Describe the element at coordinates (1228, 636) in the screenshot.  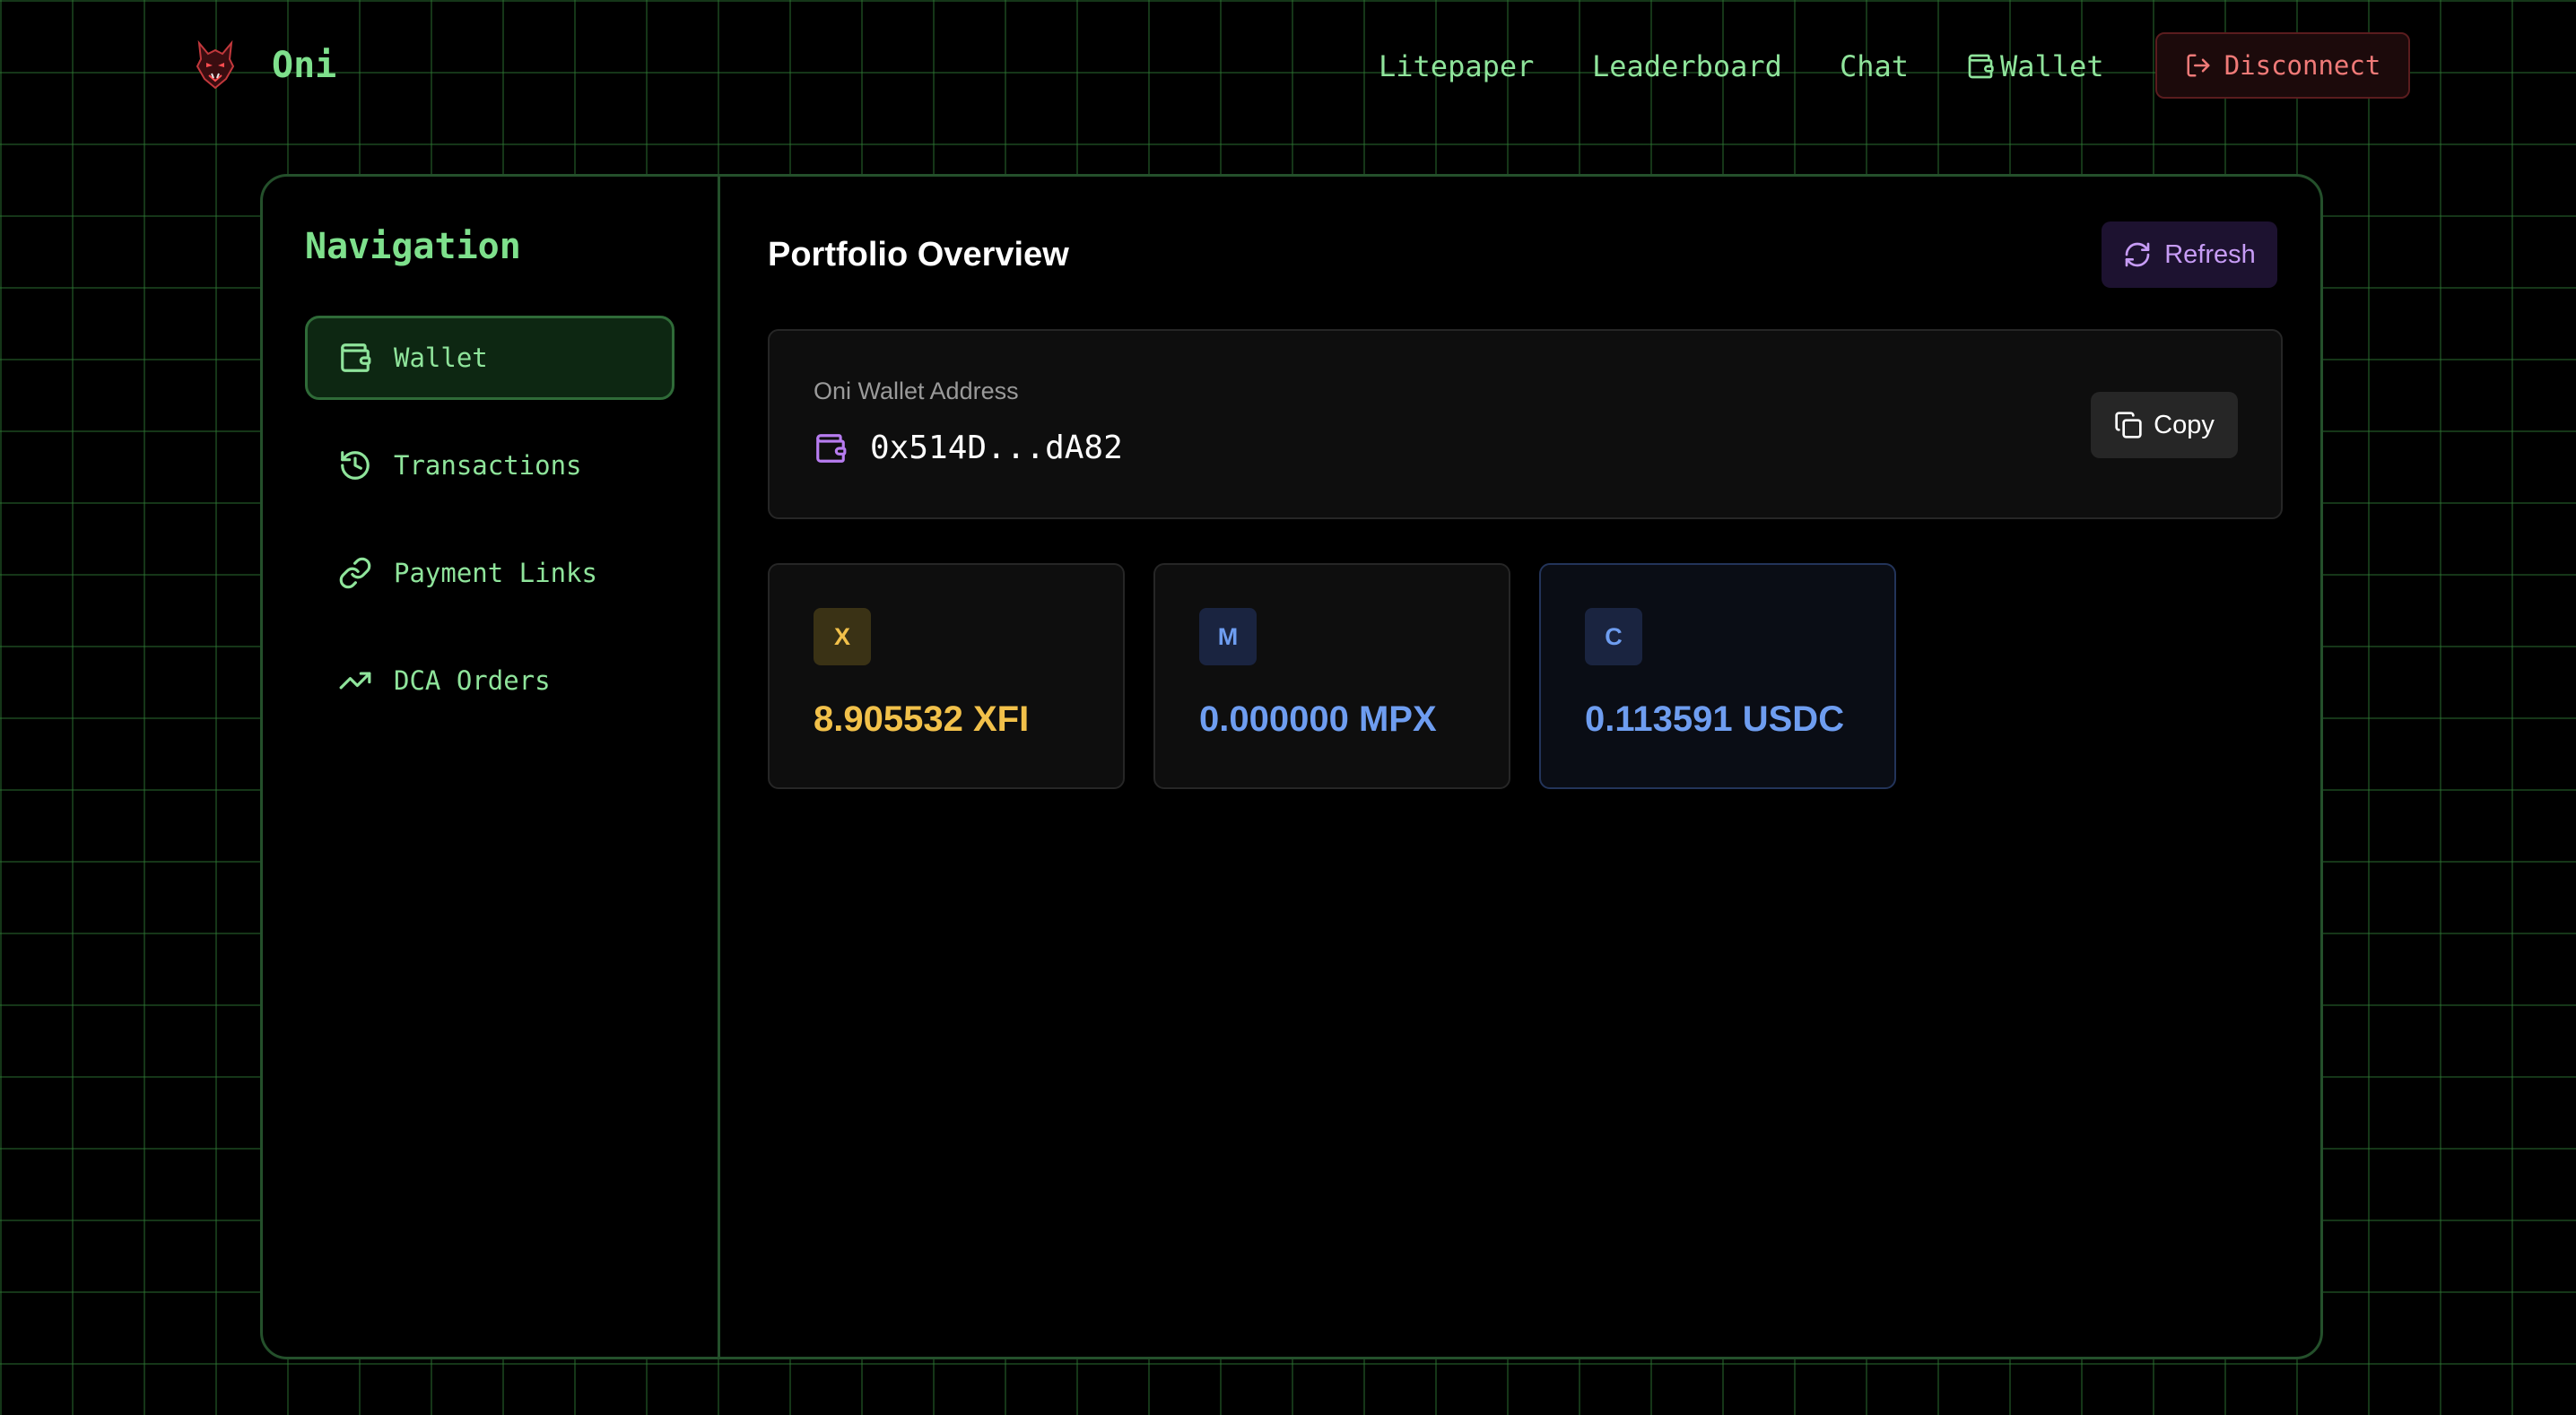
I see `token-badge: M` at that location.